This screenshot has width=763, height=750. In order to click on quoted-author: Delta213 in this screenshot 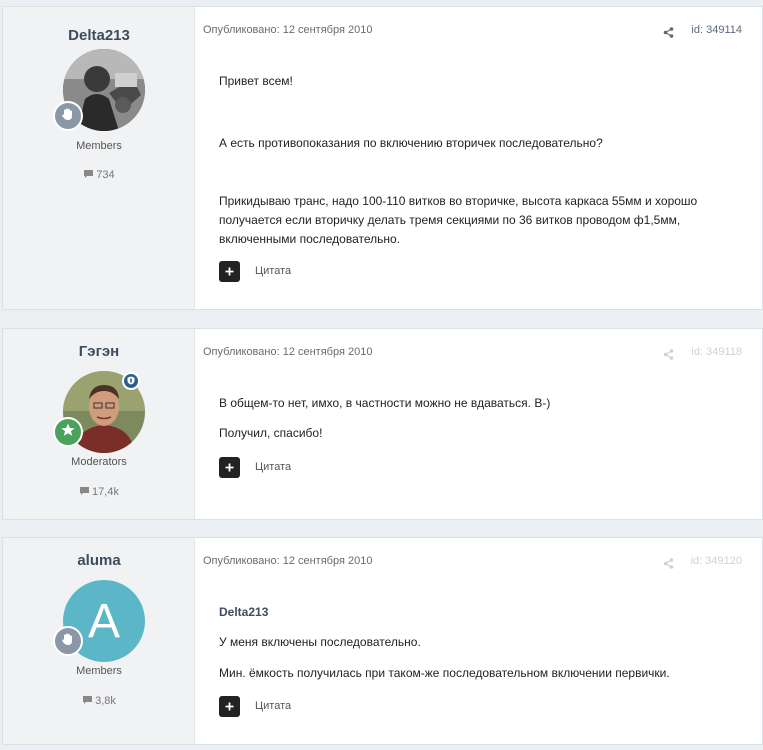, I will do `click(470, 612)`.